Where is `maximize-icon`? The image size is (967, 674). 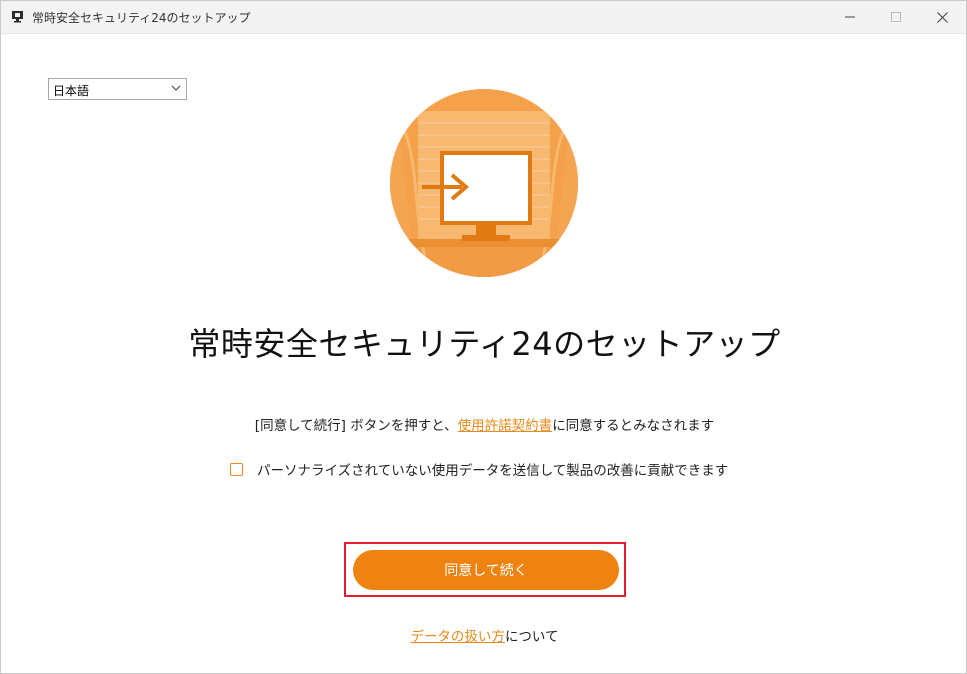
maximize-icon is located at coordinates (896, 17).